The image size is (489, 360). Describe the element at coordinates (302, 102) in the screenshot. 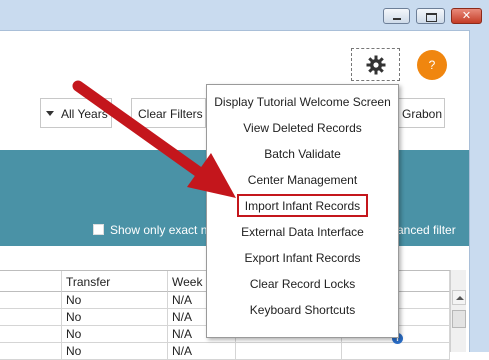

I see `menu-item-tutorial-welcome: Display Tutorial Welcome Screen` at that location.